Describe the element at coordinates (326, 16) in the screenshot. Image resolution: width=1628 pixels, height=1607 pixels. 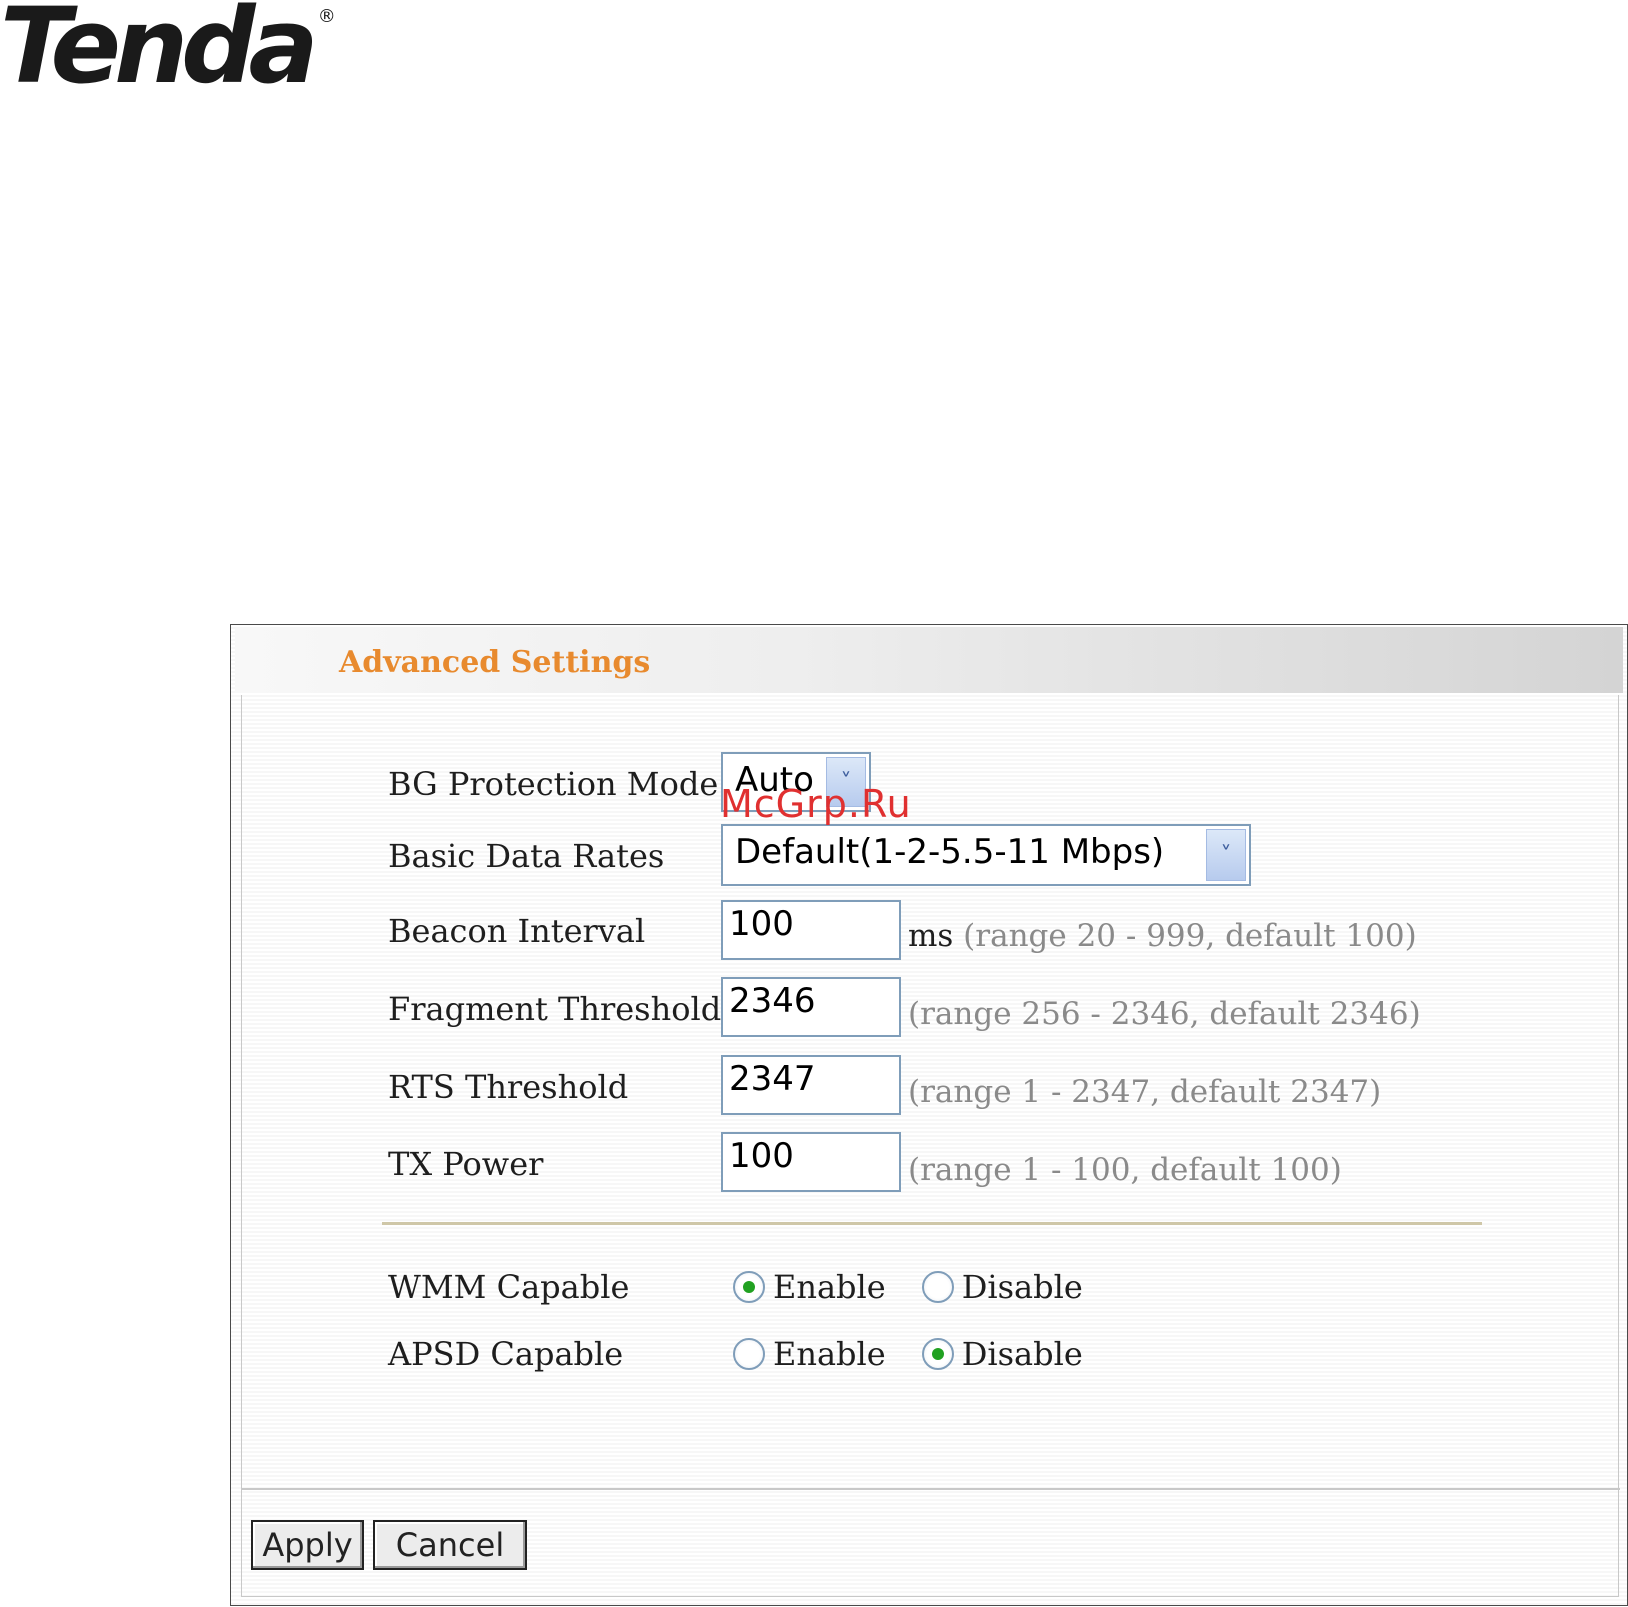
I see `registered-mark: ®` at that location.